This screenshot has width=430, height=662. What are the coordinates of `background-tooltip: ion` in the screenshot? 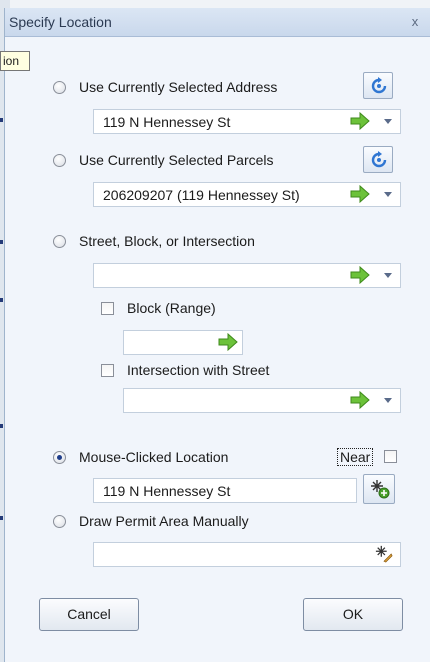 It's located at (15, 61).